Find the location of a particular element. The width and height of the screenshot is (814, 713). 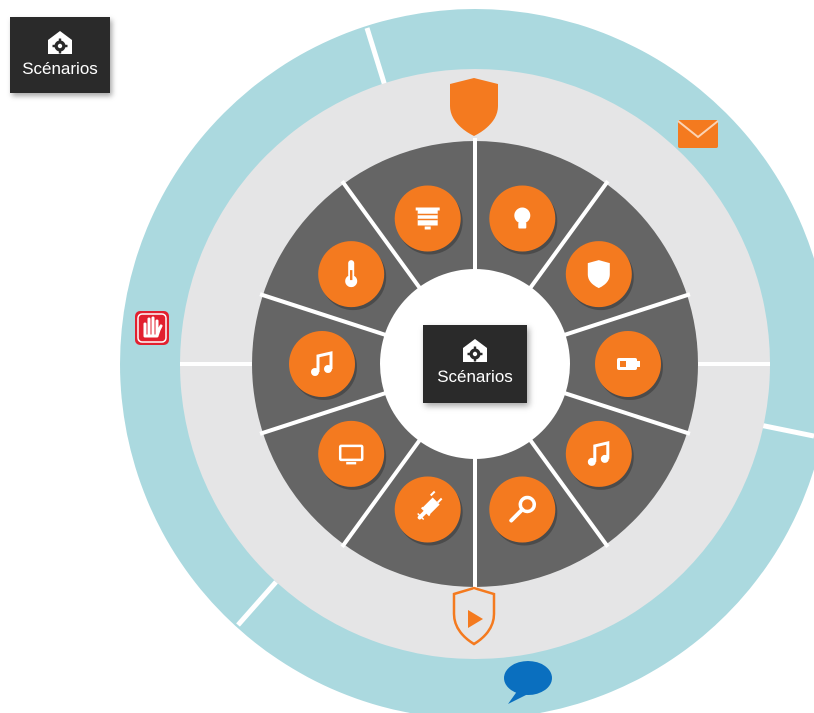

corner-tile-label: Scénarios is located at coordinates (60, 68).